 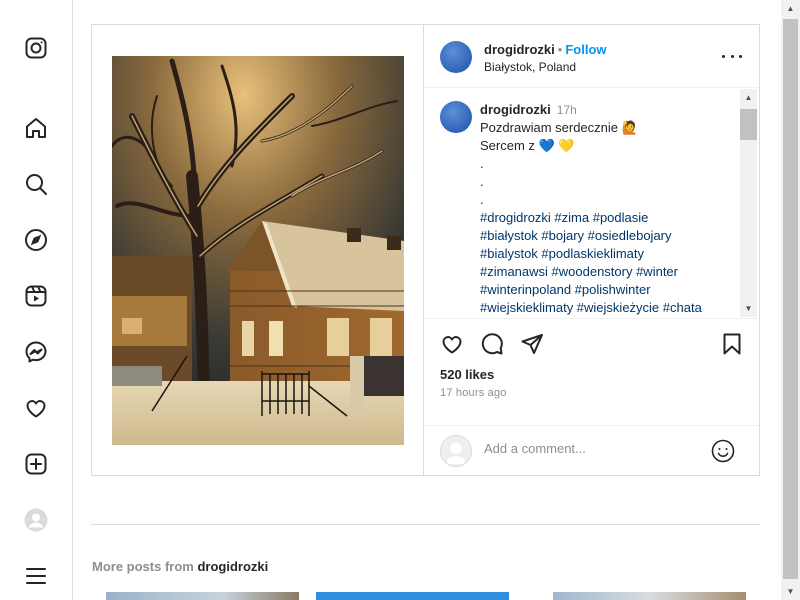 What do you see at coordinates (519, 49) in the screenshot?
I see `author-username: drogidrozki` at bounding box center [519, 49].